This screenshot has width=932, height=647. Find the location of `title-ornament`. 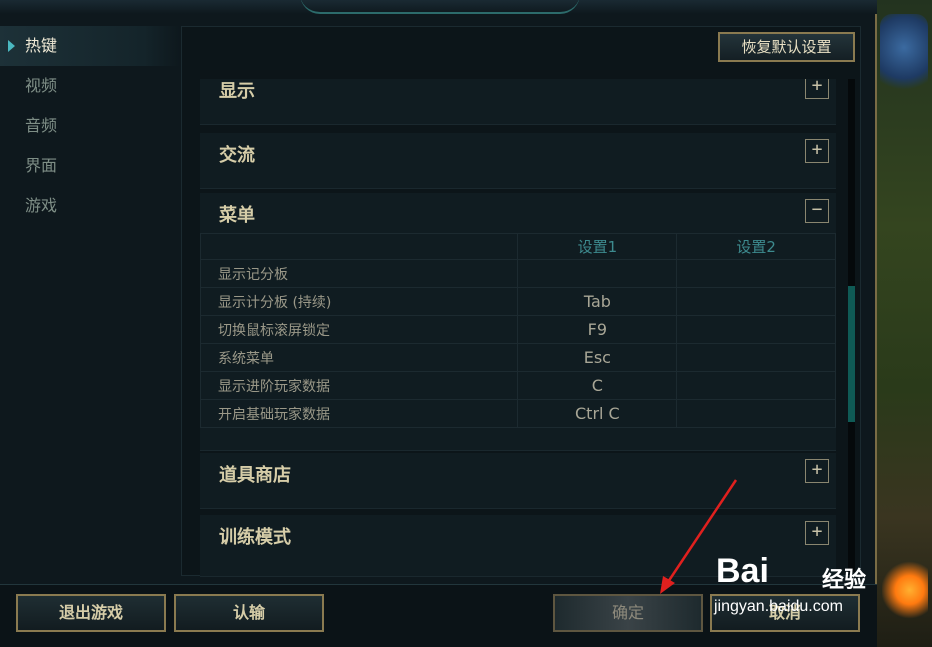

title-ornament is located at coordinates (440, 7).